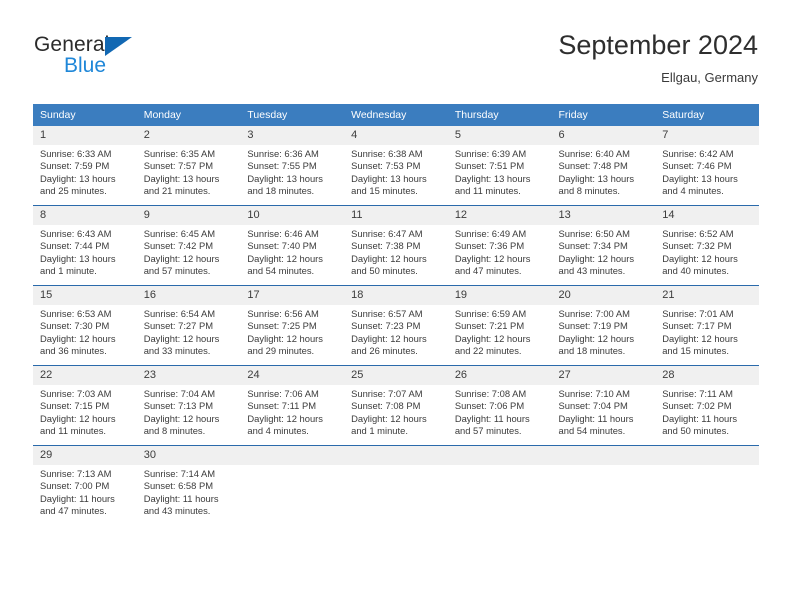 The width and height of the screenshot is (792, 612). Describe the element at coordinates (283, 393) in the screenshot. I see `sunrise-text: Sunrise: 7:06 AM` at that location.